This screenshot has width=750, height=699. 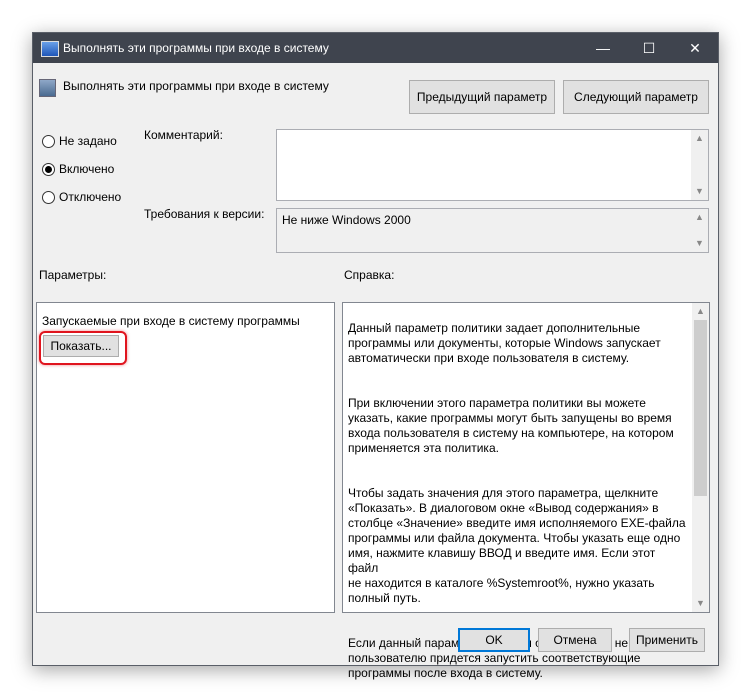 What do you see at coordinates (603, 48) in the screenshot?
I see `minimize-button: —` at bounding box center [603, 48].